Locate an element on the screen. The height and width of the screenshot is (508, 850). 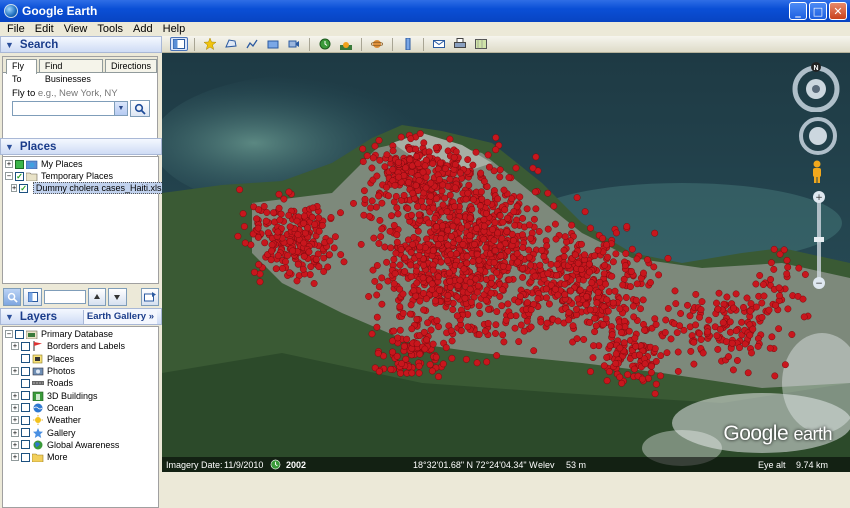
switch-planet-button is located at coordinates (377, 44).